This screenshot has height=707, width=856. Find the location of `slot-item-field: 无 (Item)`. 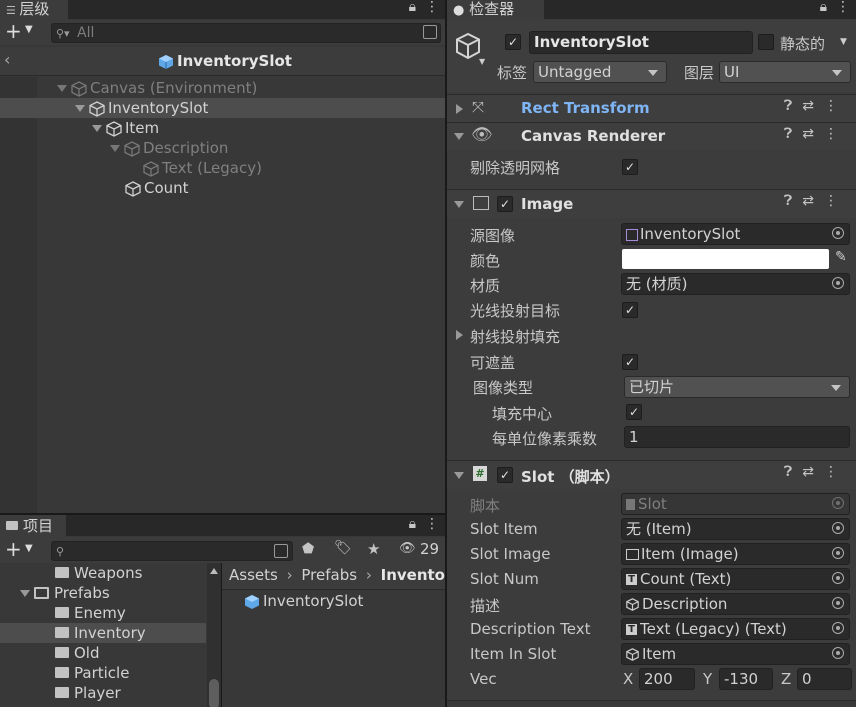

slot-item-field: 无 (Item) is located at coordinates (735, 529).